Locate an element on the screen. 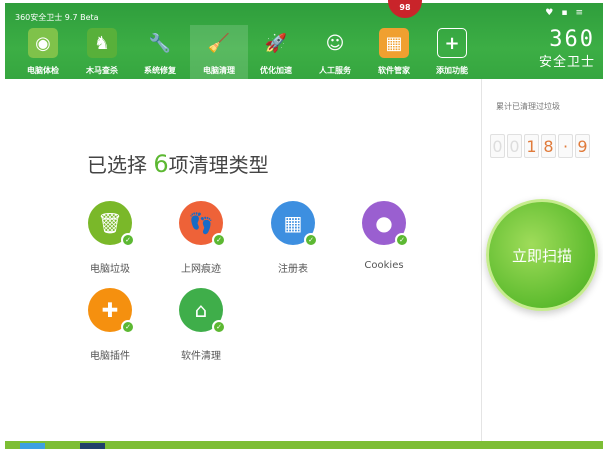 Image resolution: width=603 pixels, height=449 pixels. clean-type-item: ⌂ ✓ 软件清理 is located at coordinates (201, 325).